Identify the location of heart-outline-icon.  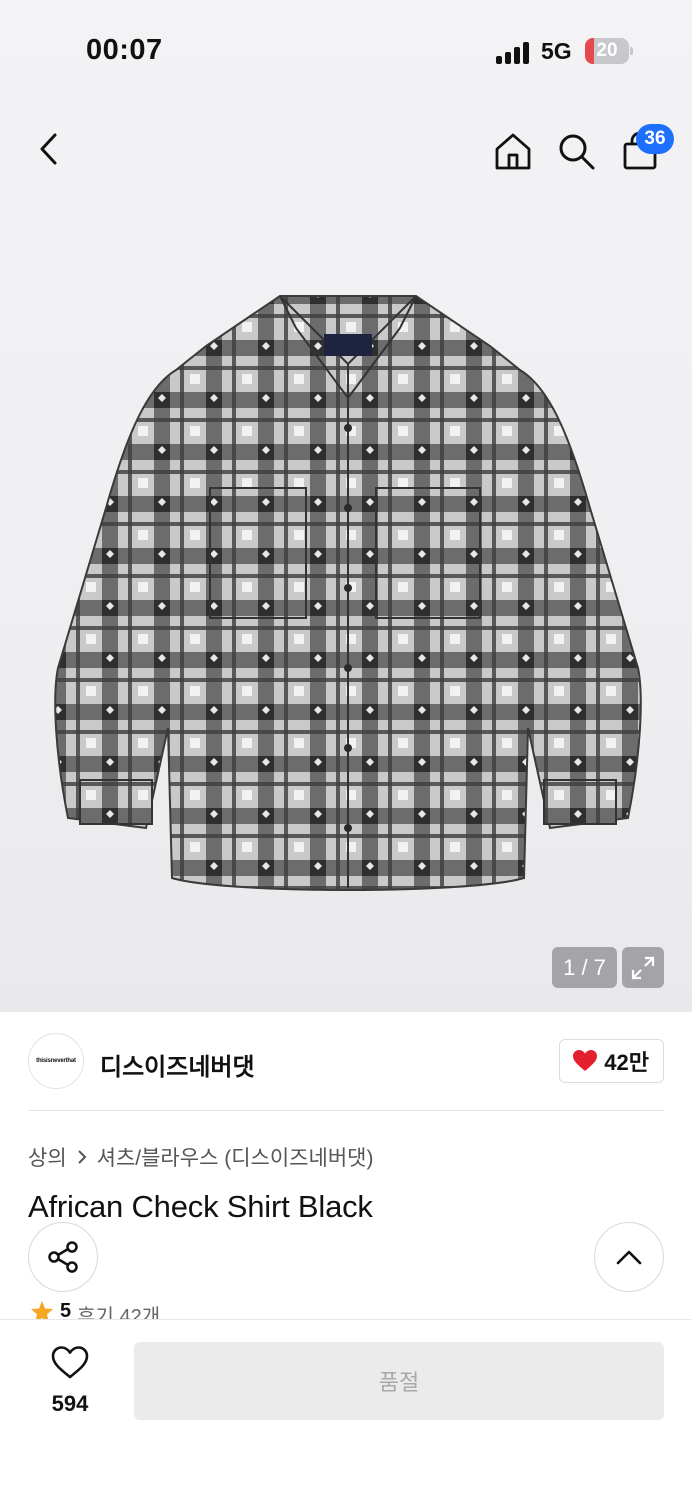
(70, 1362).